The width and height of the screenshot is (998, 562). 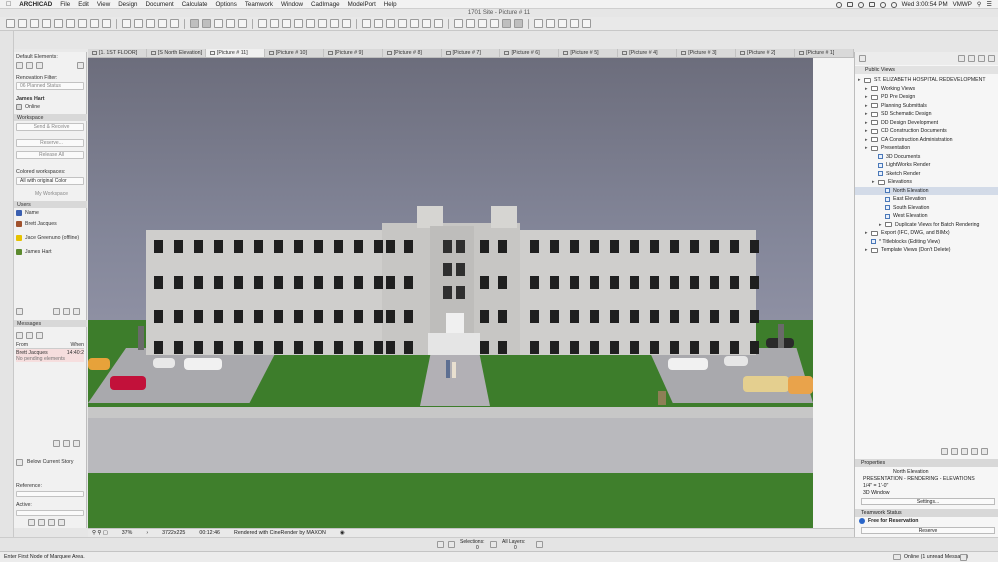 I want to click on adjust-icon, so click(x=378, y=23).